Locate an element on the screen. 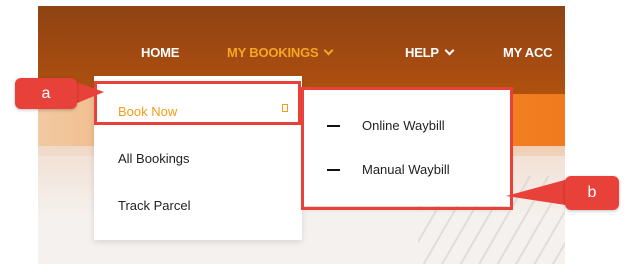  callout-b-label: b is located at coordinates (592, 192).